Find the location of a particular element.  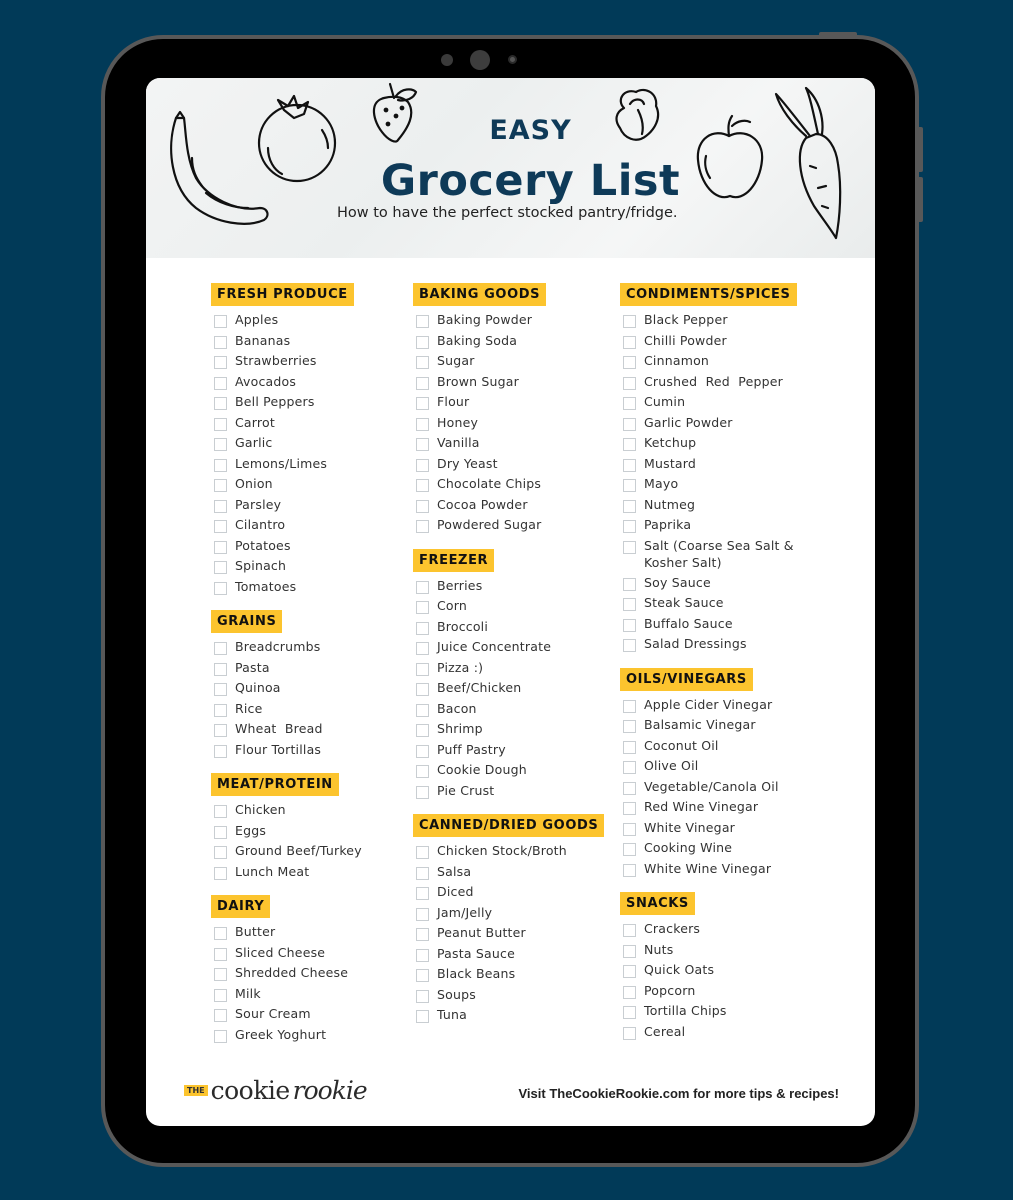

item-label: Olive Oil is located at coordinates (671, 765).